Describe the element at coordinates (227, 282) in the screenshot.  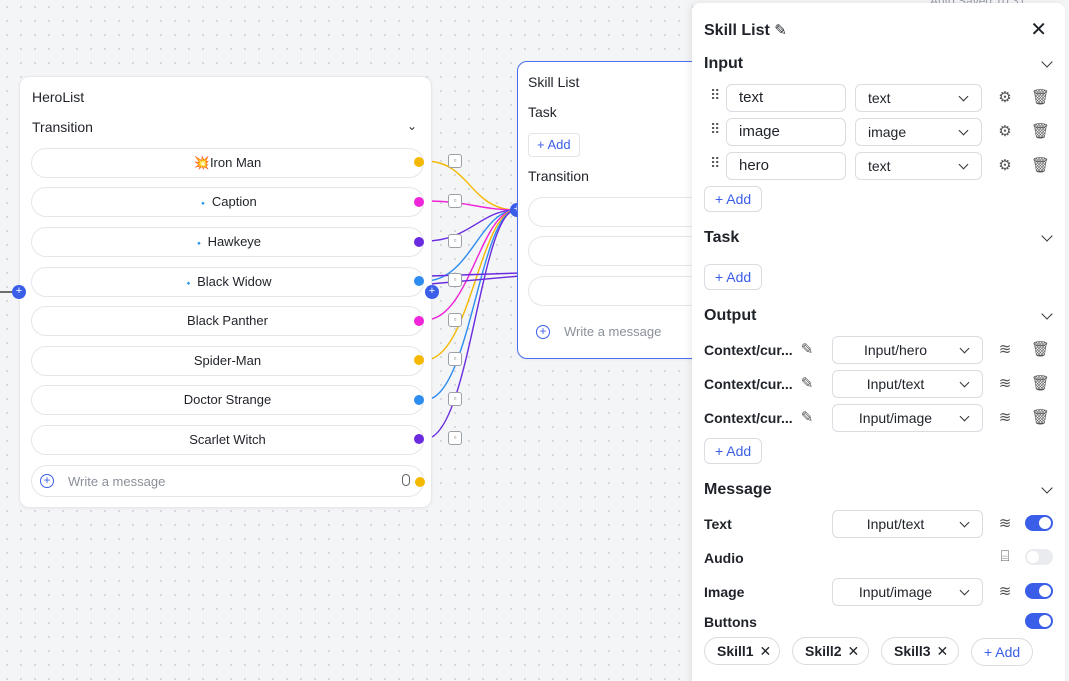
I see `hero-item-black-widow: 🔹 Black Widow` at that location.